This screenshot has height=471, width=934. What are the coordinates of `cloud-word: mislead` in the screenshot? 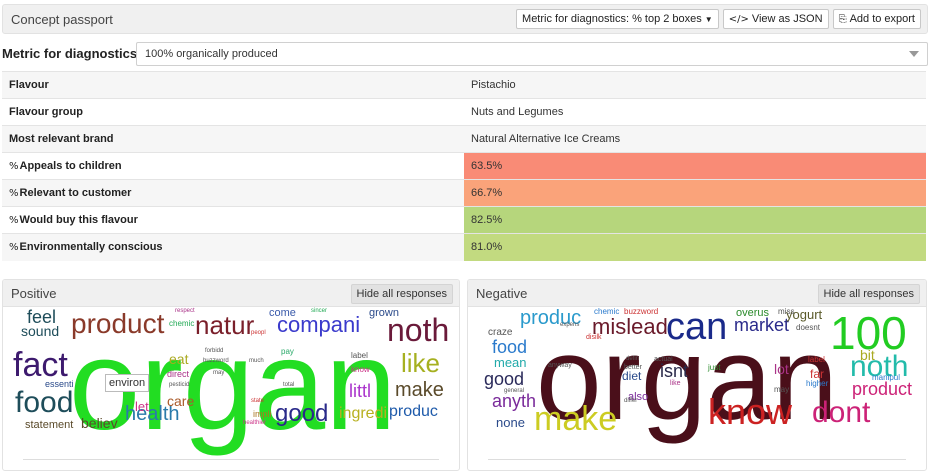 It's located at (630, 327).